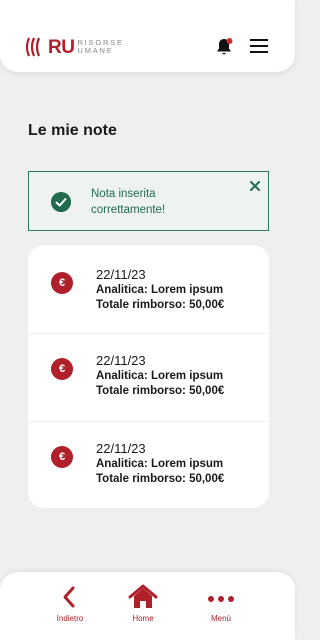 The width and height of the screenshot is (320, 640). I want to click on logo-arcs-icon, so click(33, 47).